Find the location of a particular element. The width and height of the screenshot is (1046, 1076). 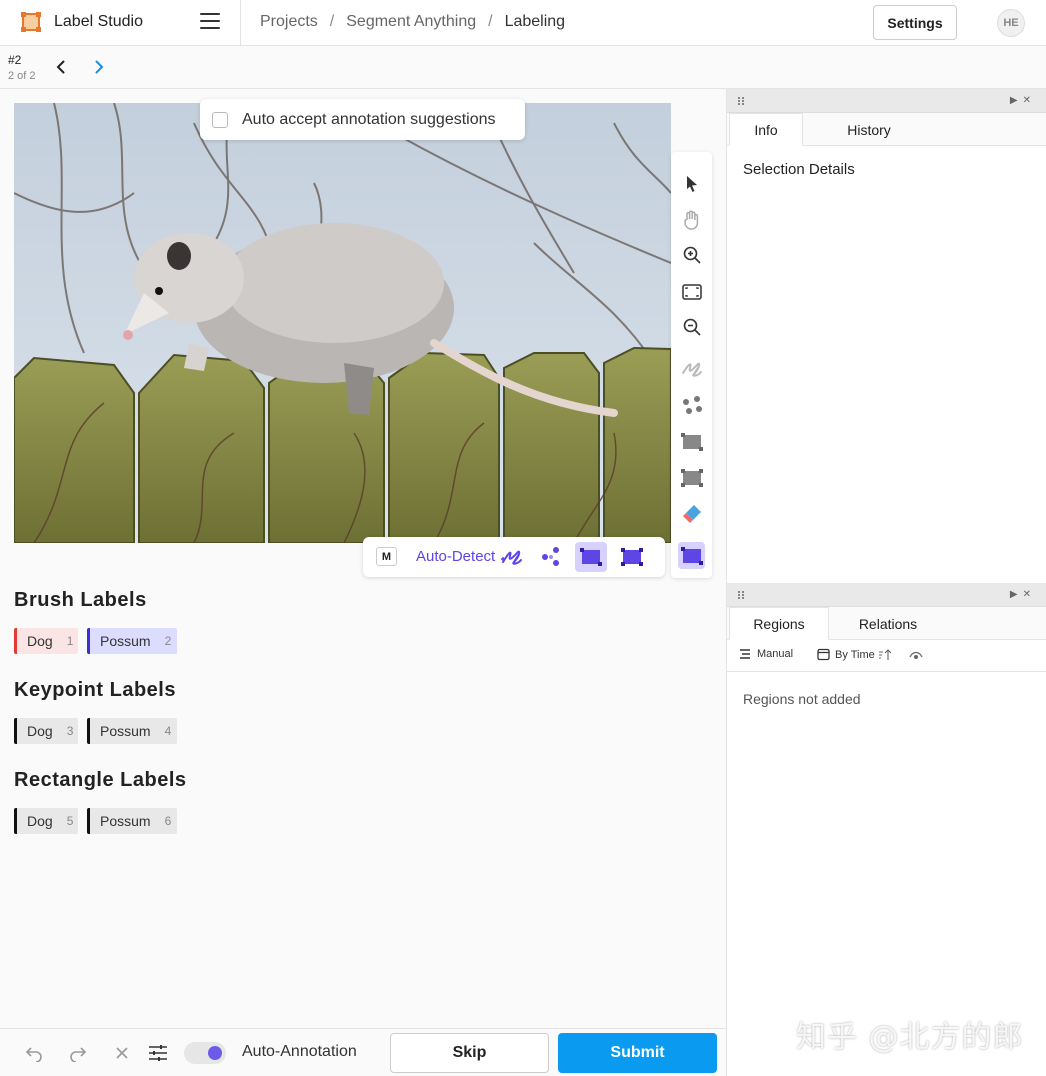

magic-rectangle-alt-icon is located at coordinates (632, 557).